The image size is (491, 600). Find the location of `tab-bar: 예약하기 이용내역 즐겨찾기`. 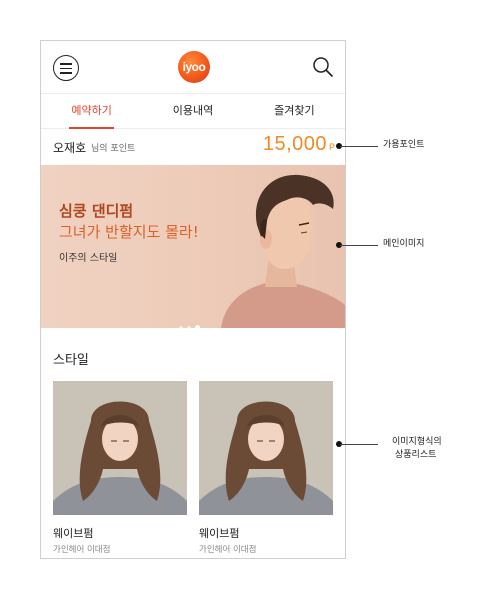

tab-bar: 예약하기 이용내역 즐겨찾기 is located at coordinates (193, 111).